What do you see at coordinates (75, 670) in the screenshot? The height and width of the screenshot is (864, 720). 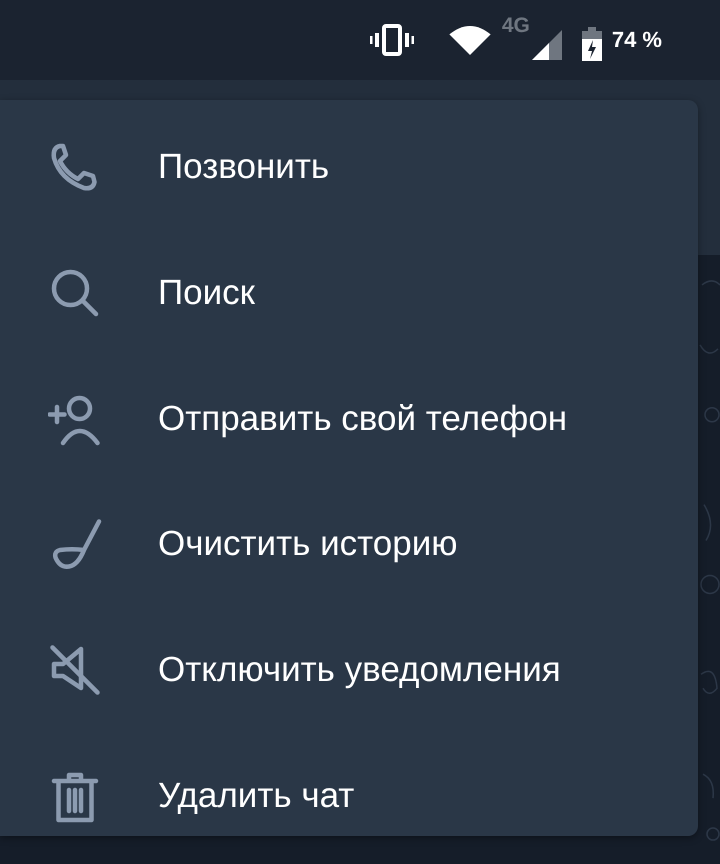 I see `muted-speaker-icon` at bounding box center [75, 670].